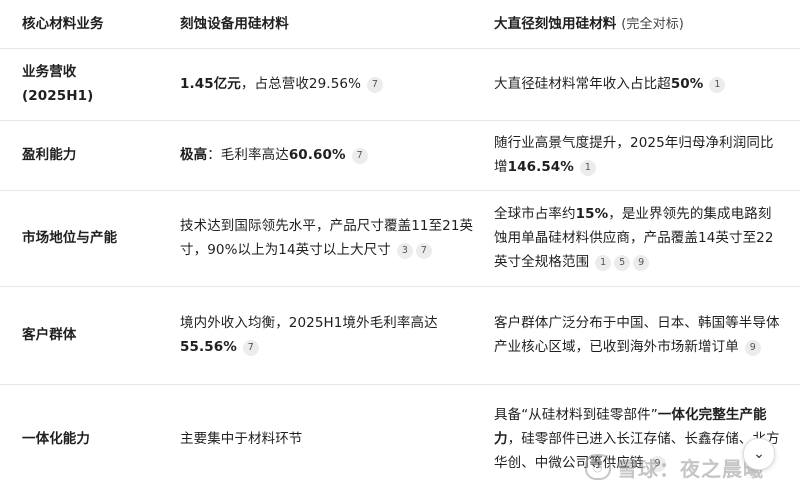  I want to click on row-col3: 随行业高景气度提升，2025年归母净利润同比增146.54% 1, so click(639, 155).